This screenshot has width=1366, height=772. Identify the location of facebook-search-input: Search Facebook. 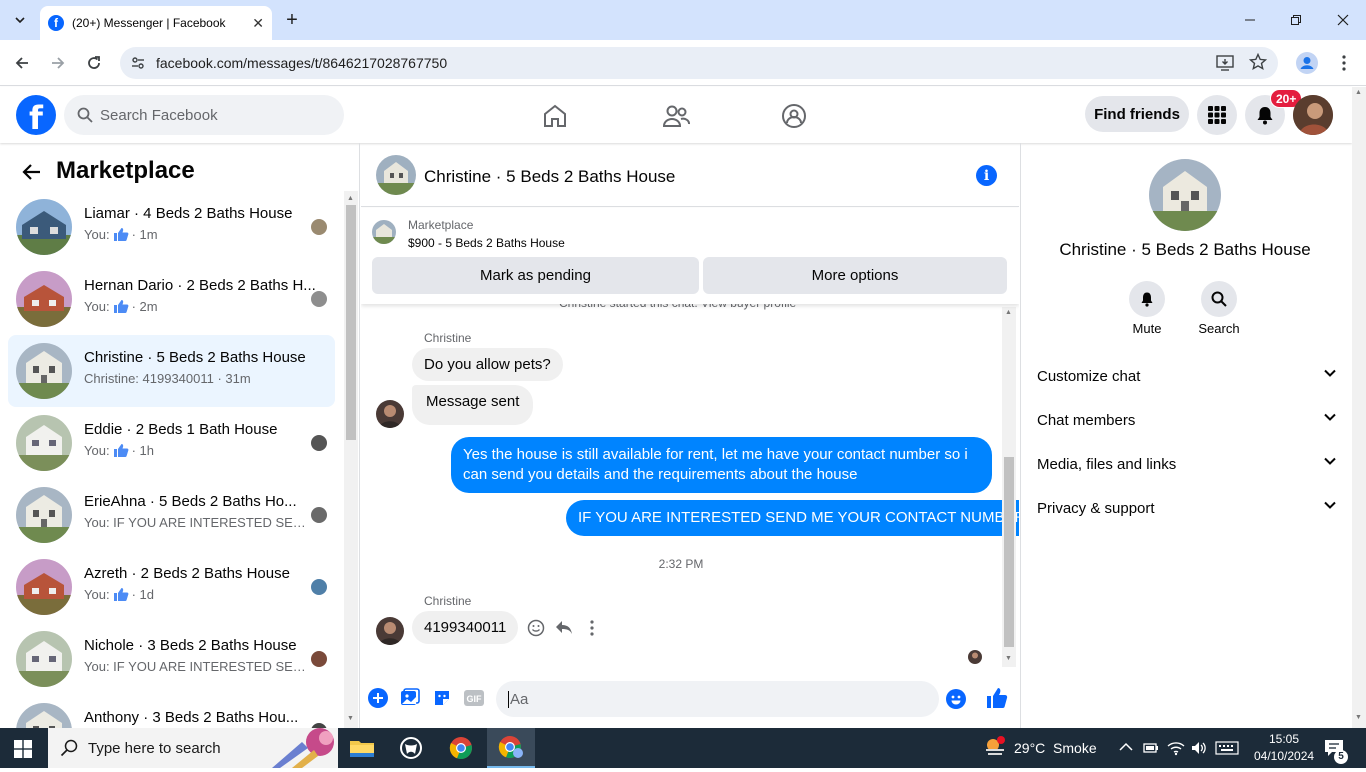
(204, 115).